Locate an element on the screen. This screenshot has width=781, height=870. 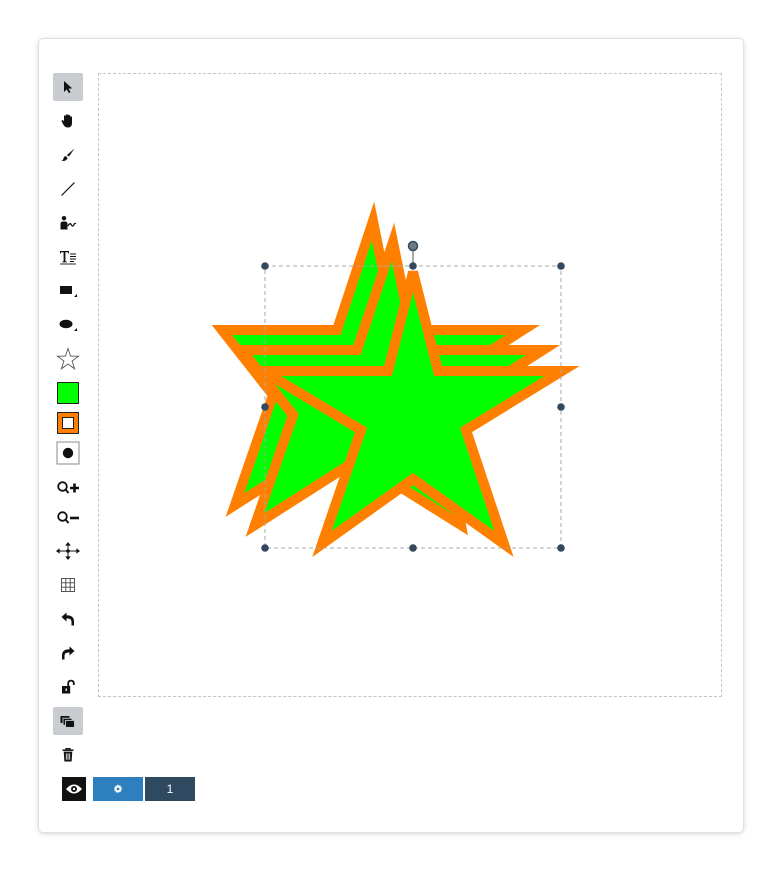
rectangle-icon is located at coordinates (68, 291).